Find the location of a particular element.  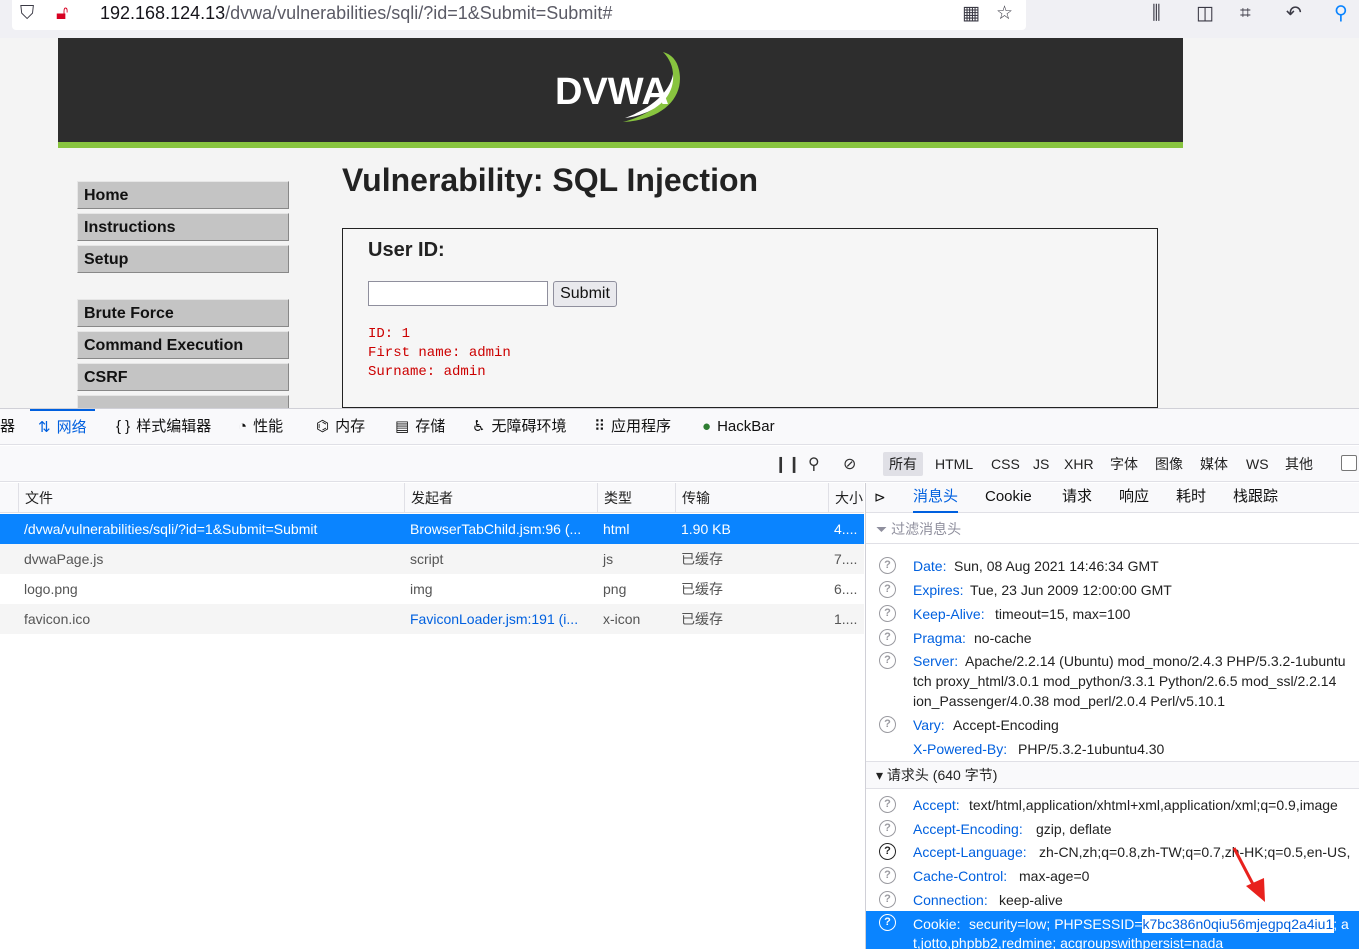

tab-storage: ▤ 存储 is located at coordinates (420, 427).